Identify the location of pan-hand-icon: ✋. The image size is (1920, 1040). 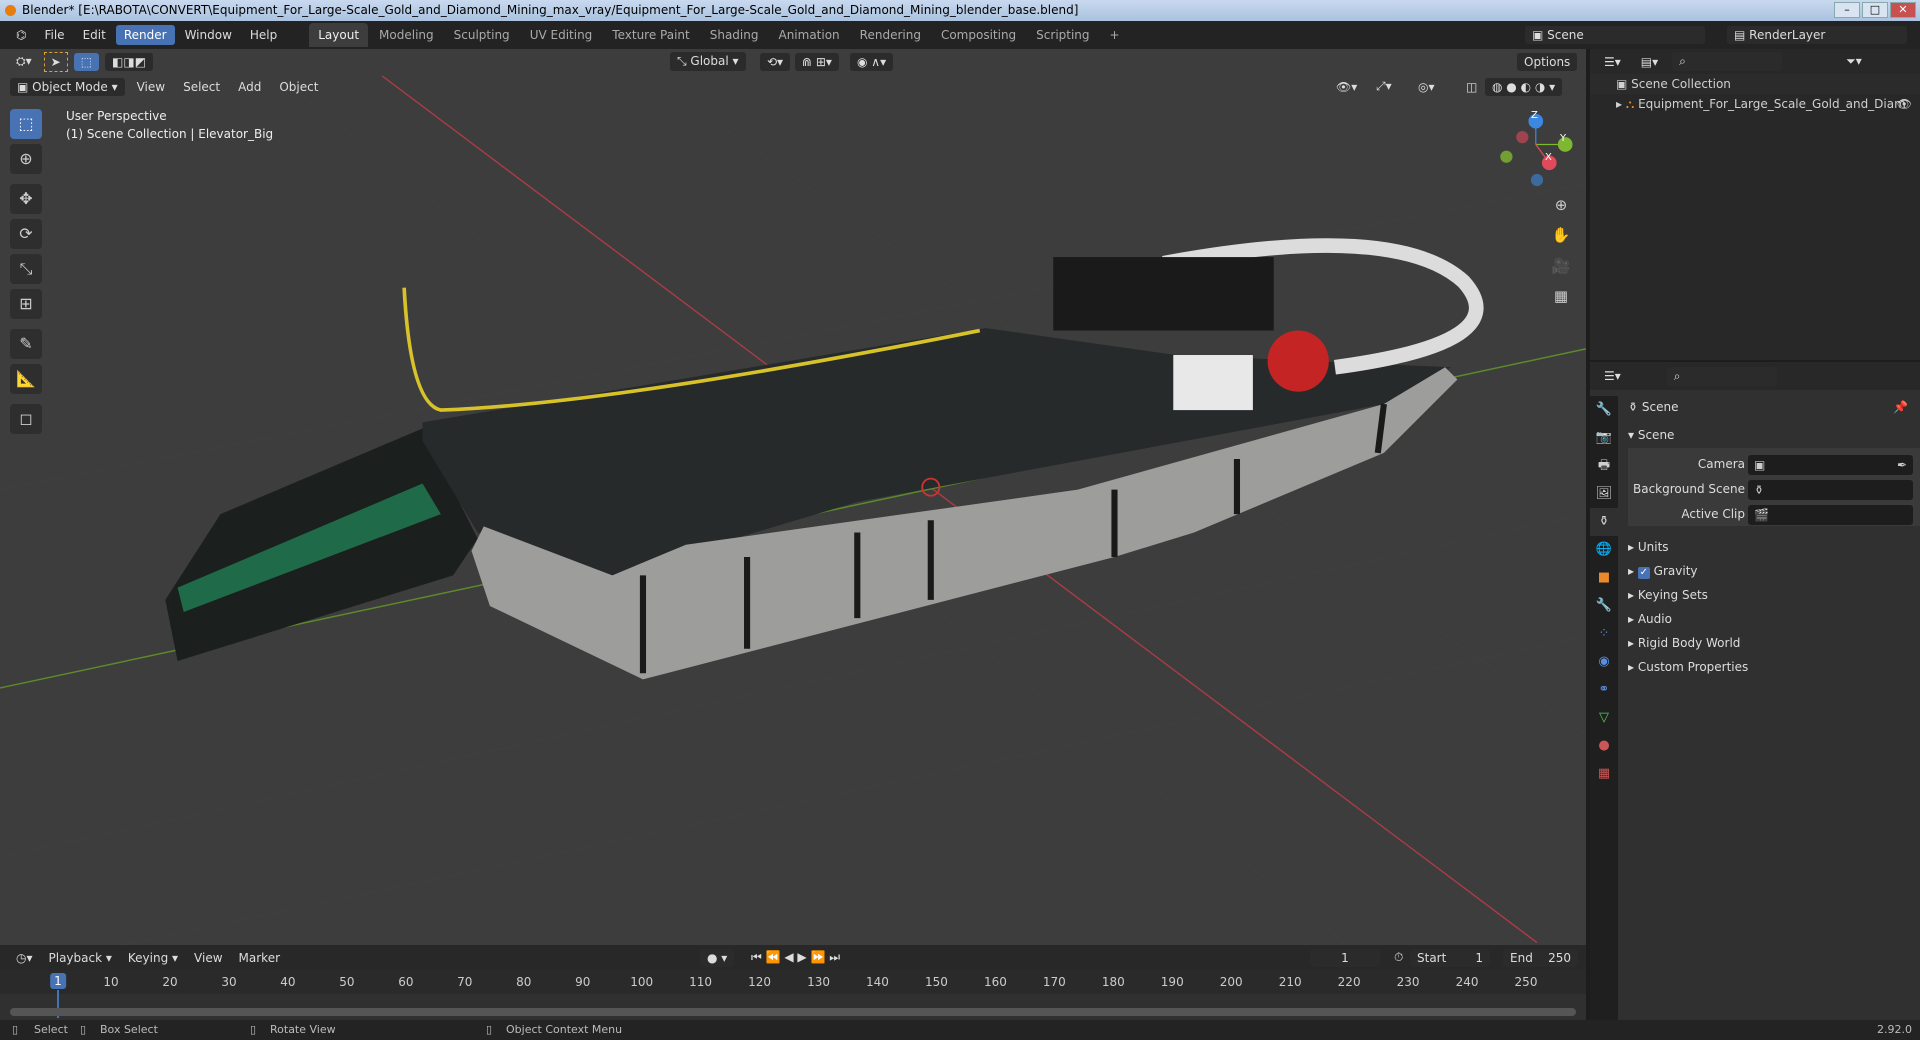
(1561, 235).